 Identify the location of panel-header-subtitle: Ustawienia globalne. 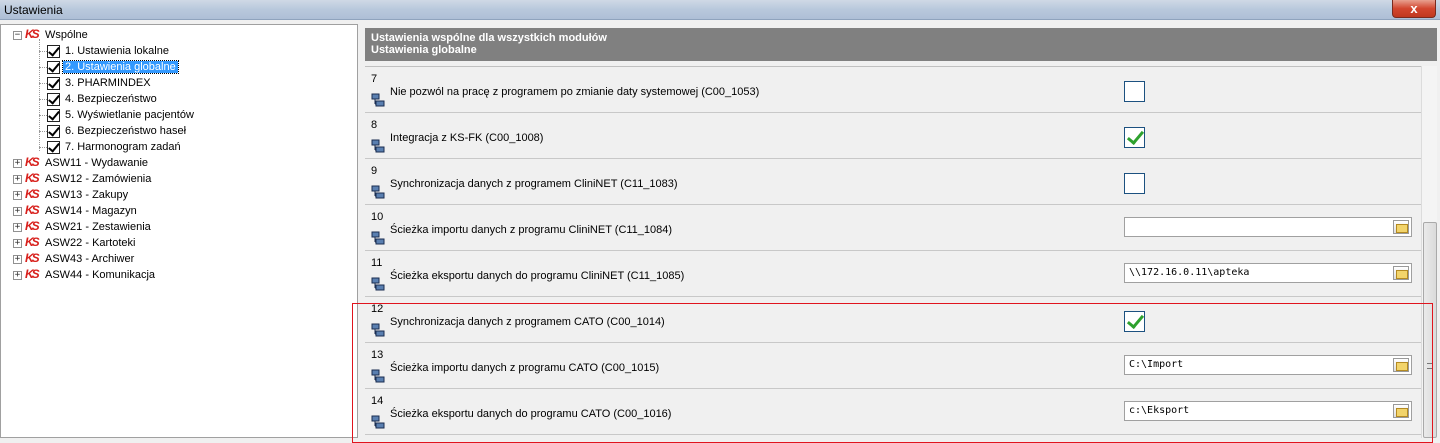
(424, 50).